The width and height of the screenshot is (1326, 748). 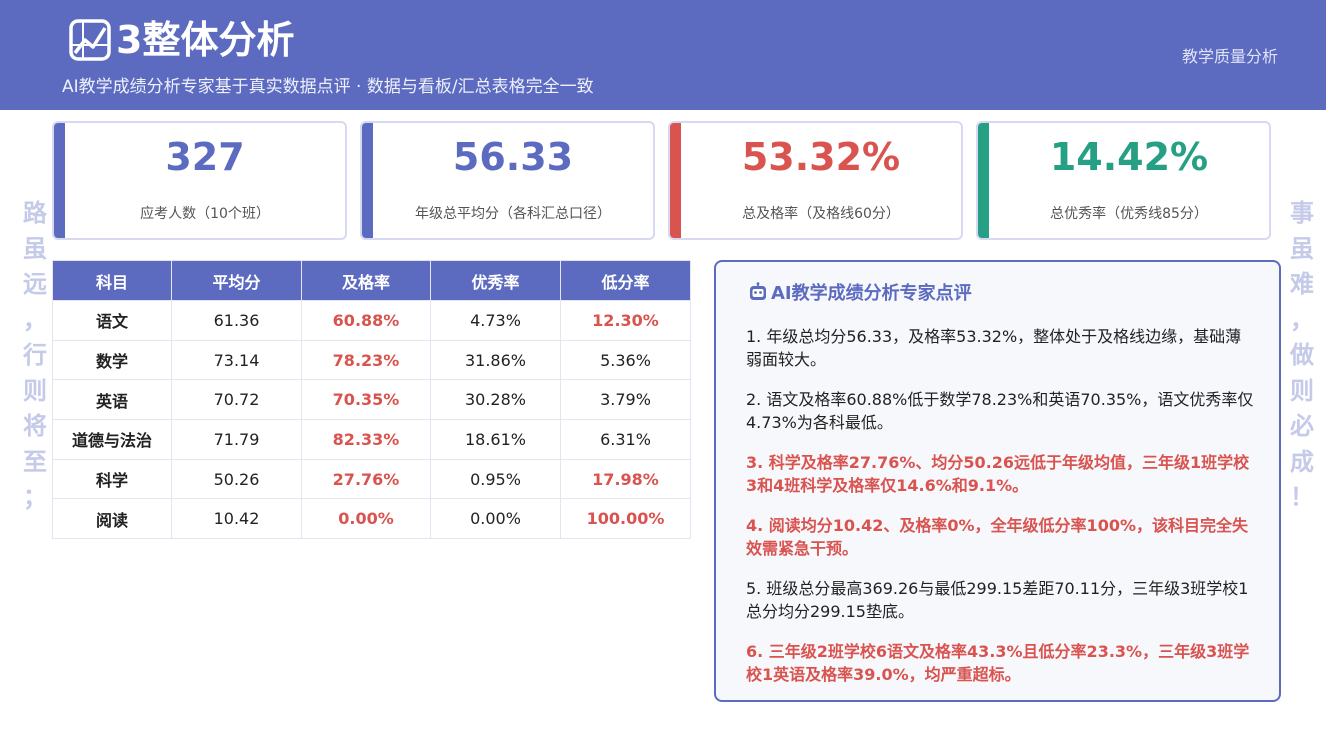 What do you see at coordinates (35, 461) in the screenshot?
I see `side-left-char: 至` at bounding box center [35, 461].